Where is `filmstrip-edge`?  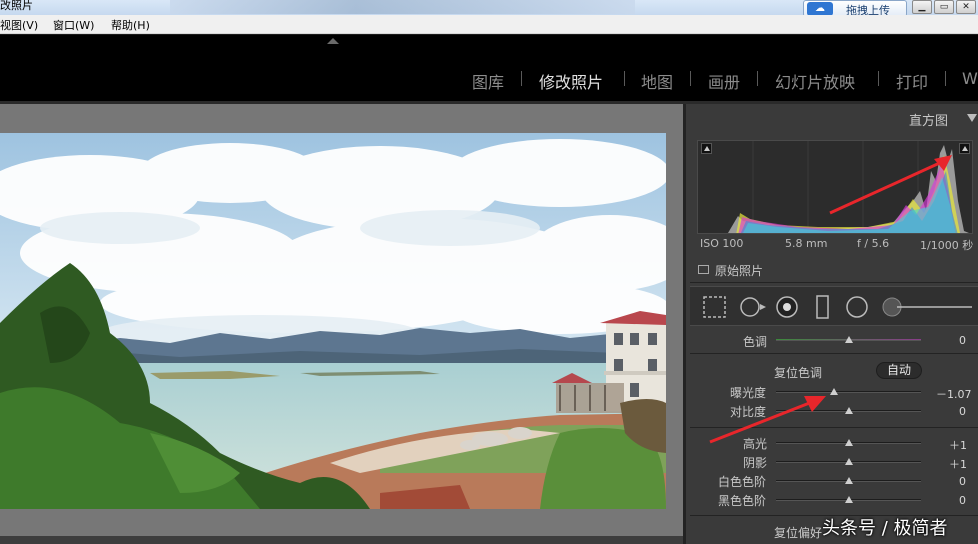
filmstrip-edge is located at coordinates (341, 540).